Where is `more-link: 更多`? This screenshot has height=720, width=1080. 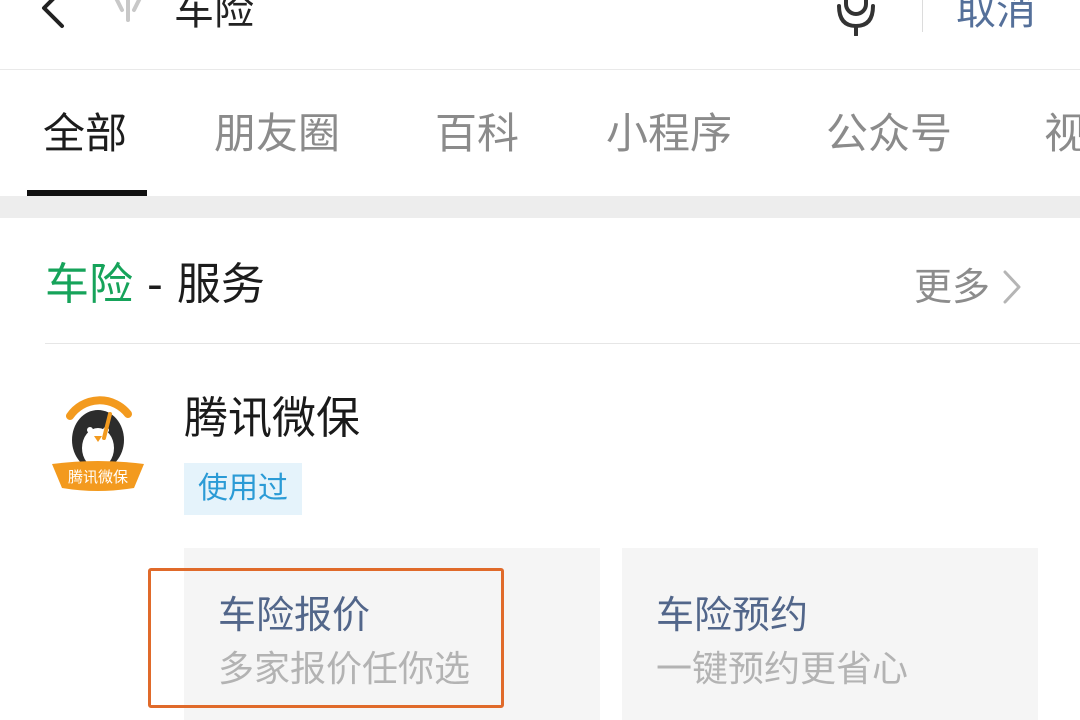 more-link: 更多 is located at coordinates (968, 287).